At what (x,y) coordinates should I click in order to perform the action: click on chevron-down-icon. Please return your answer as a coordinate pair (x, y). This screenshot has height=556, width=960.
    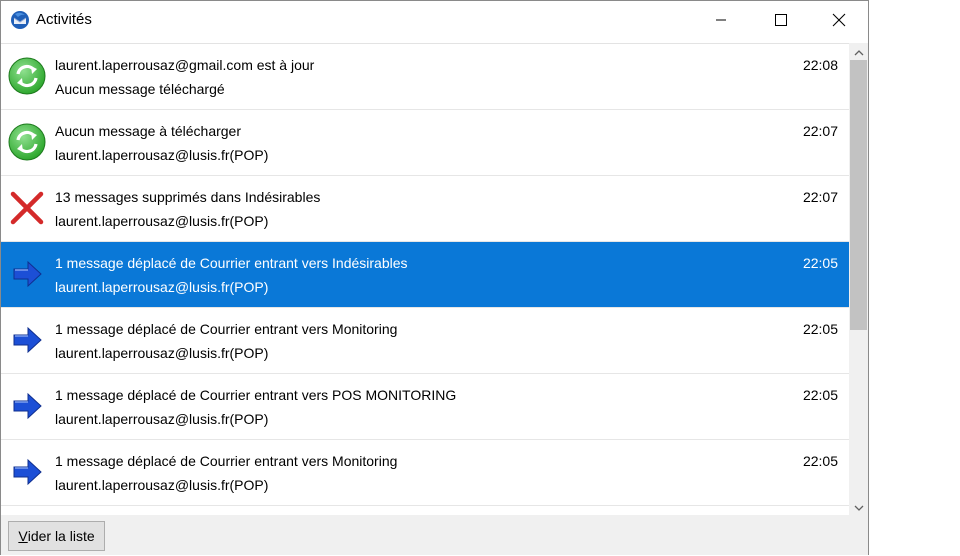
    Looking at the image, I should click on (859, 507).